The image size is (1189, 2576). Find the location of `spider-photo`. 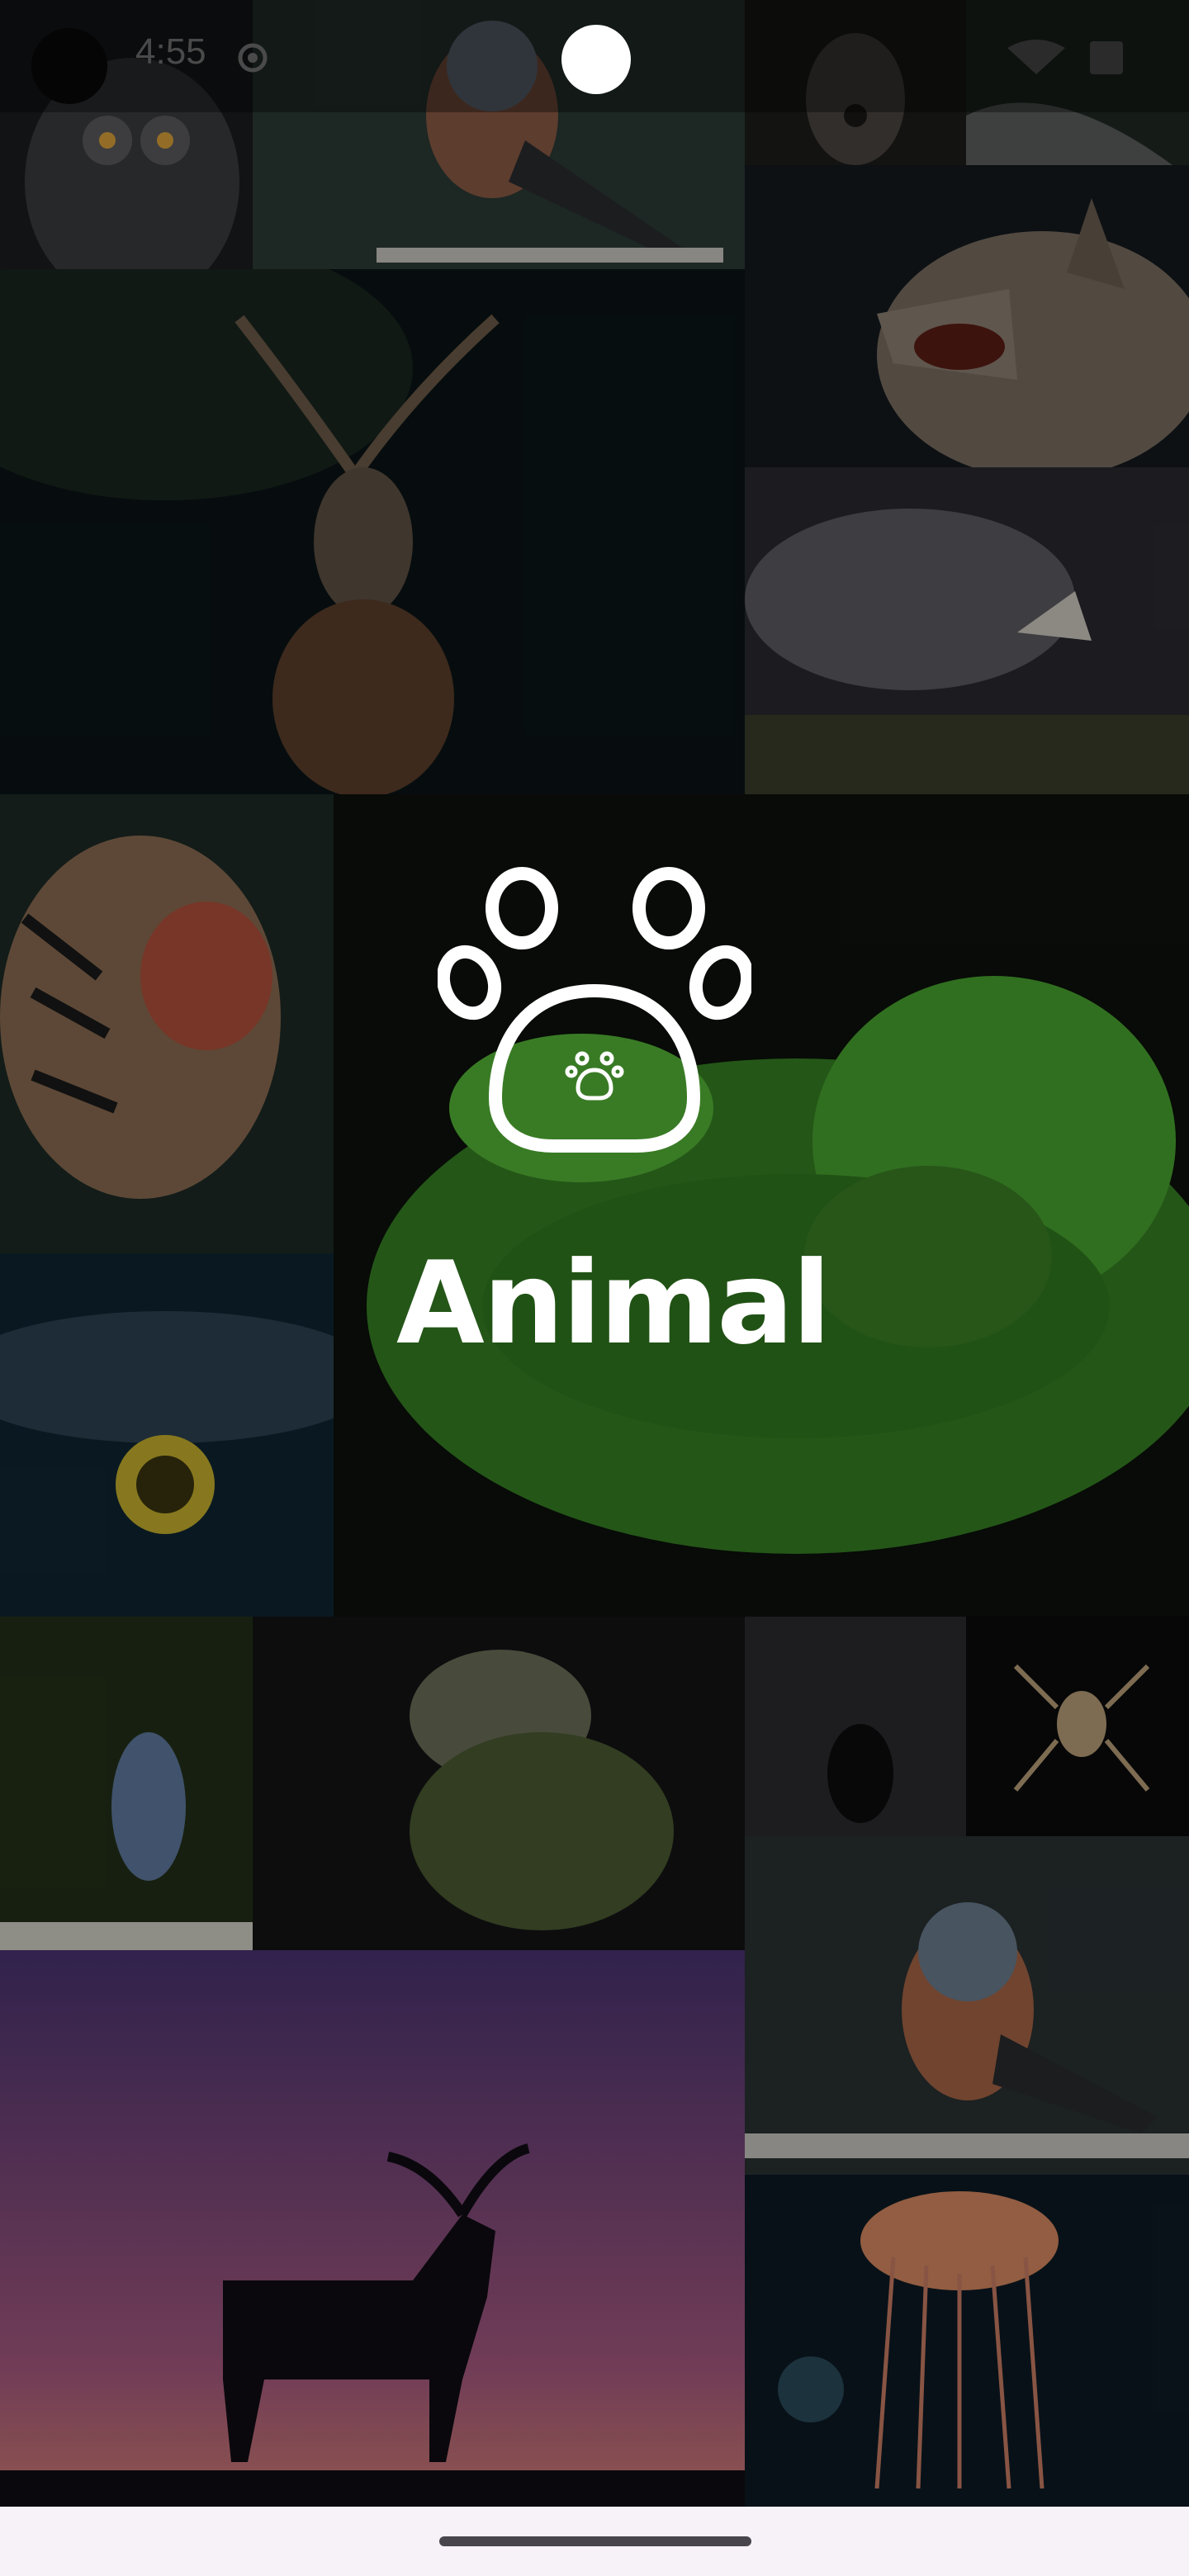

spider-photo is located at coordinates (1077, 1726).